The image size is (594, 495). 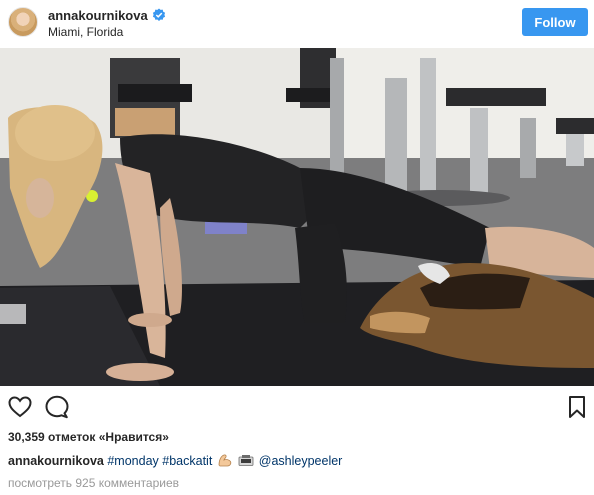 I want to click on header-username: annakournikova, so click(x=98, y=15).